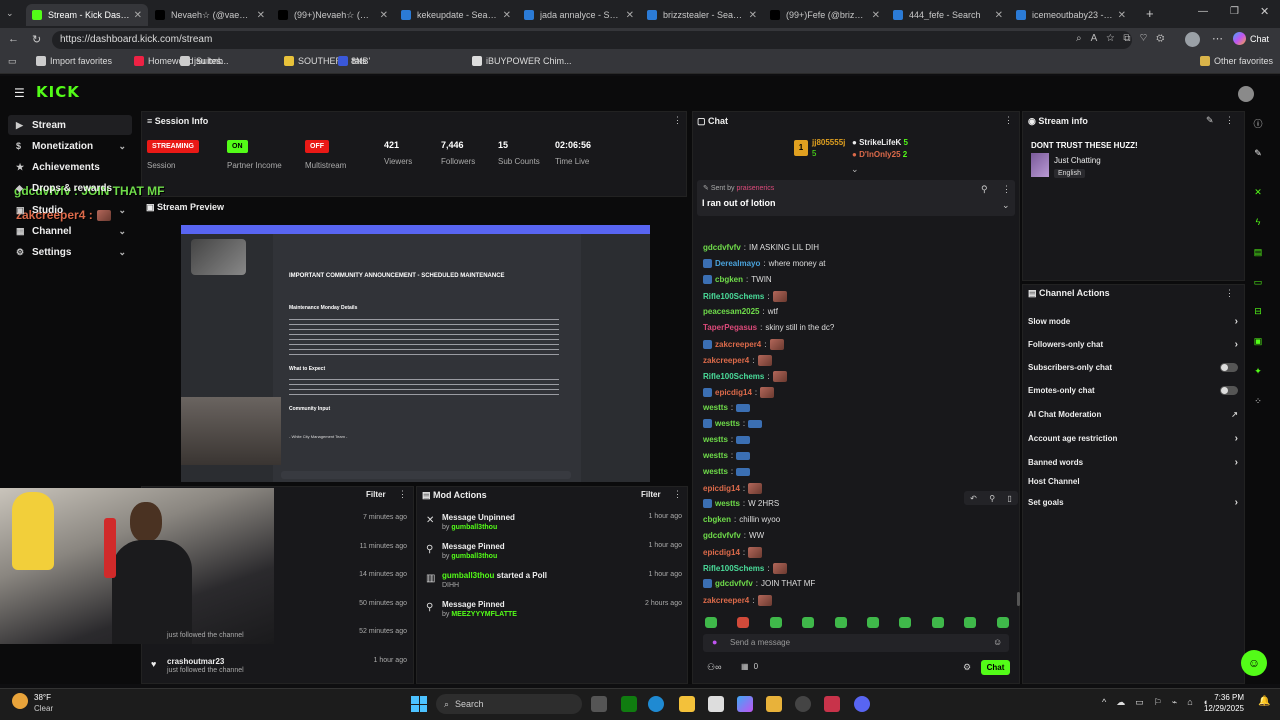  I want to click on mod-user: MEEZYYYMFLATTE, so click(484, 614).